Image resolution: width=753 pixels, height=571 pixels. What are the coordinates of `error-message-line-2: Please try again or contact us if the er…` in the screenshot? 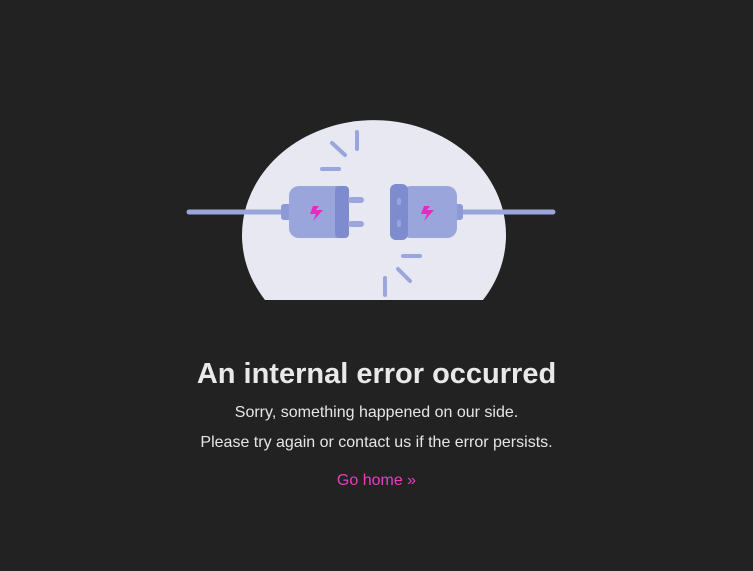 It's located at (376, 442).